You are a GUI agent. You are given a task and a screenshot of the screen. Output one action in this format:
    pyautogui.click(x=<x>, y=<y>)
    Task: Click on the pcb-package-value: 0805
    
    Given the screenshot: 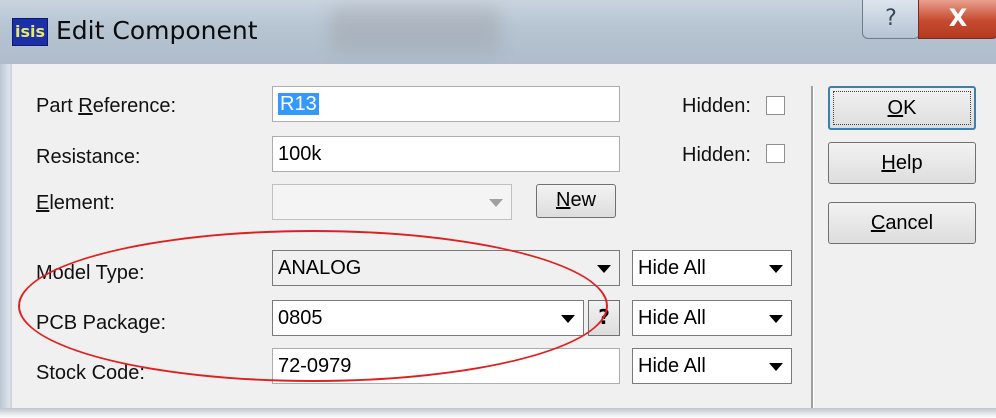 What is the action you would take?
    pyautogui.click(x=300, y=318)
    